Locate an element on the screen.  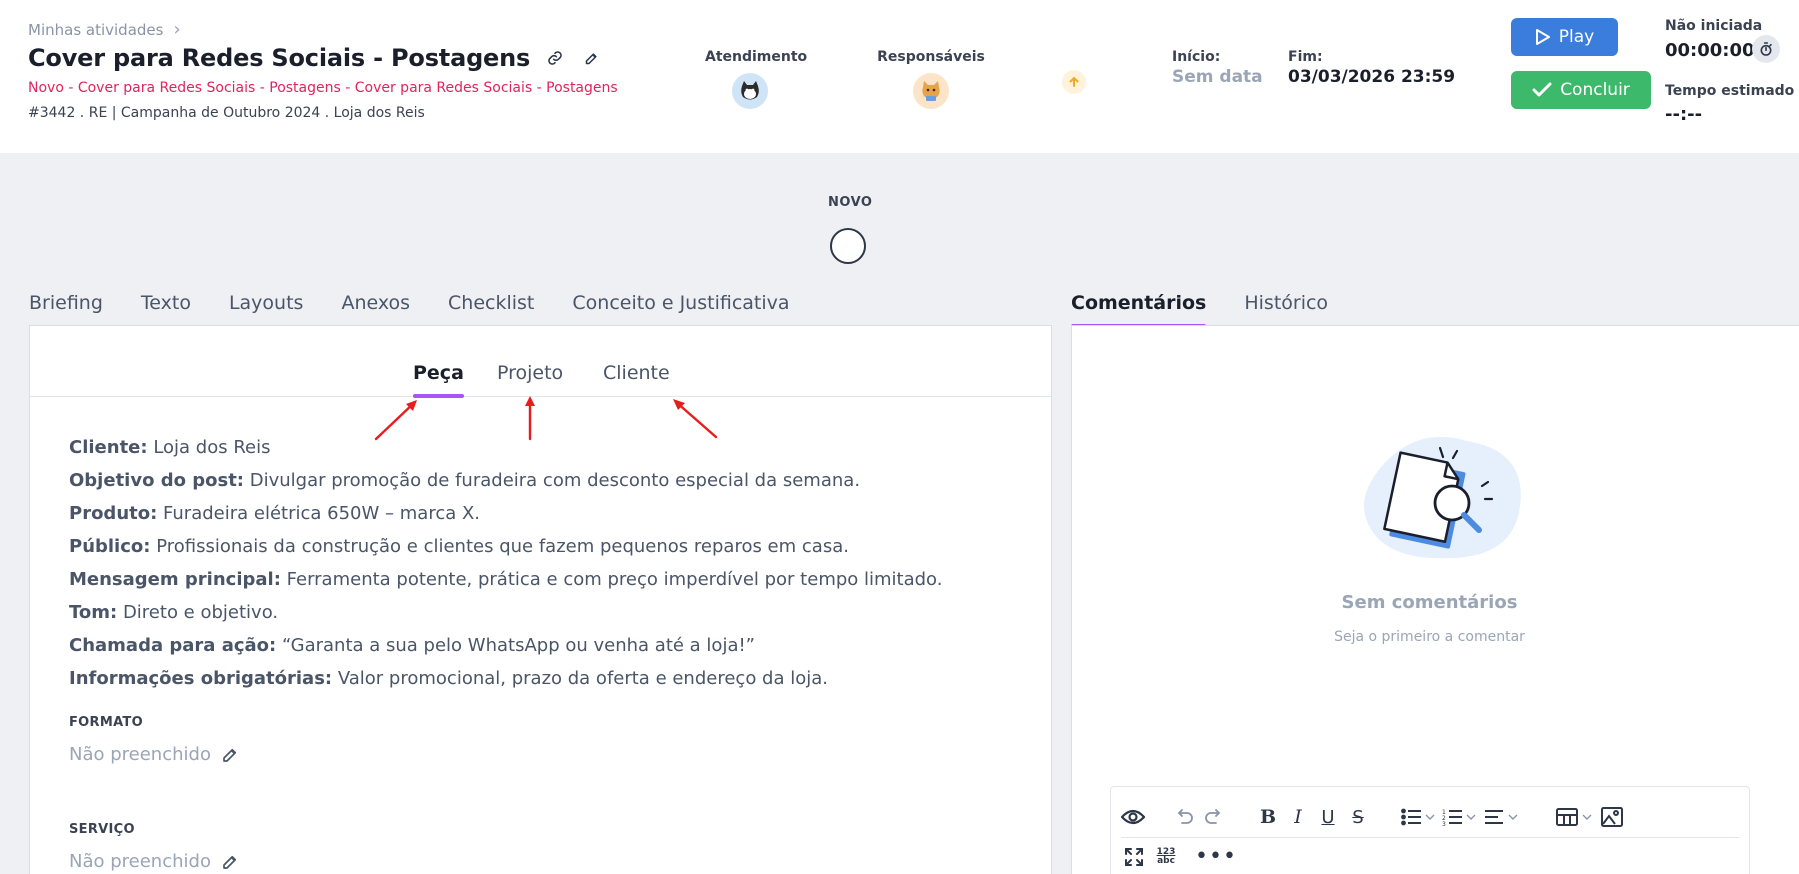
responsaveis-section: Responsáveis is located at coordinates (931, 79).